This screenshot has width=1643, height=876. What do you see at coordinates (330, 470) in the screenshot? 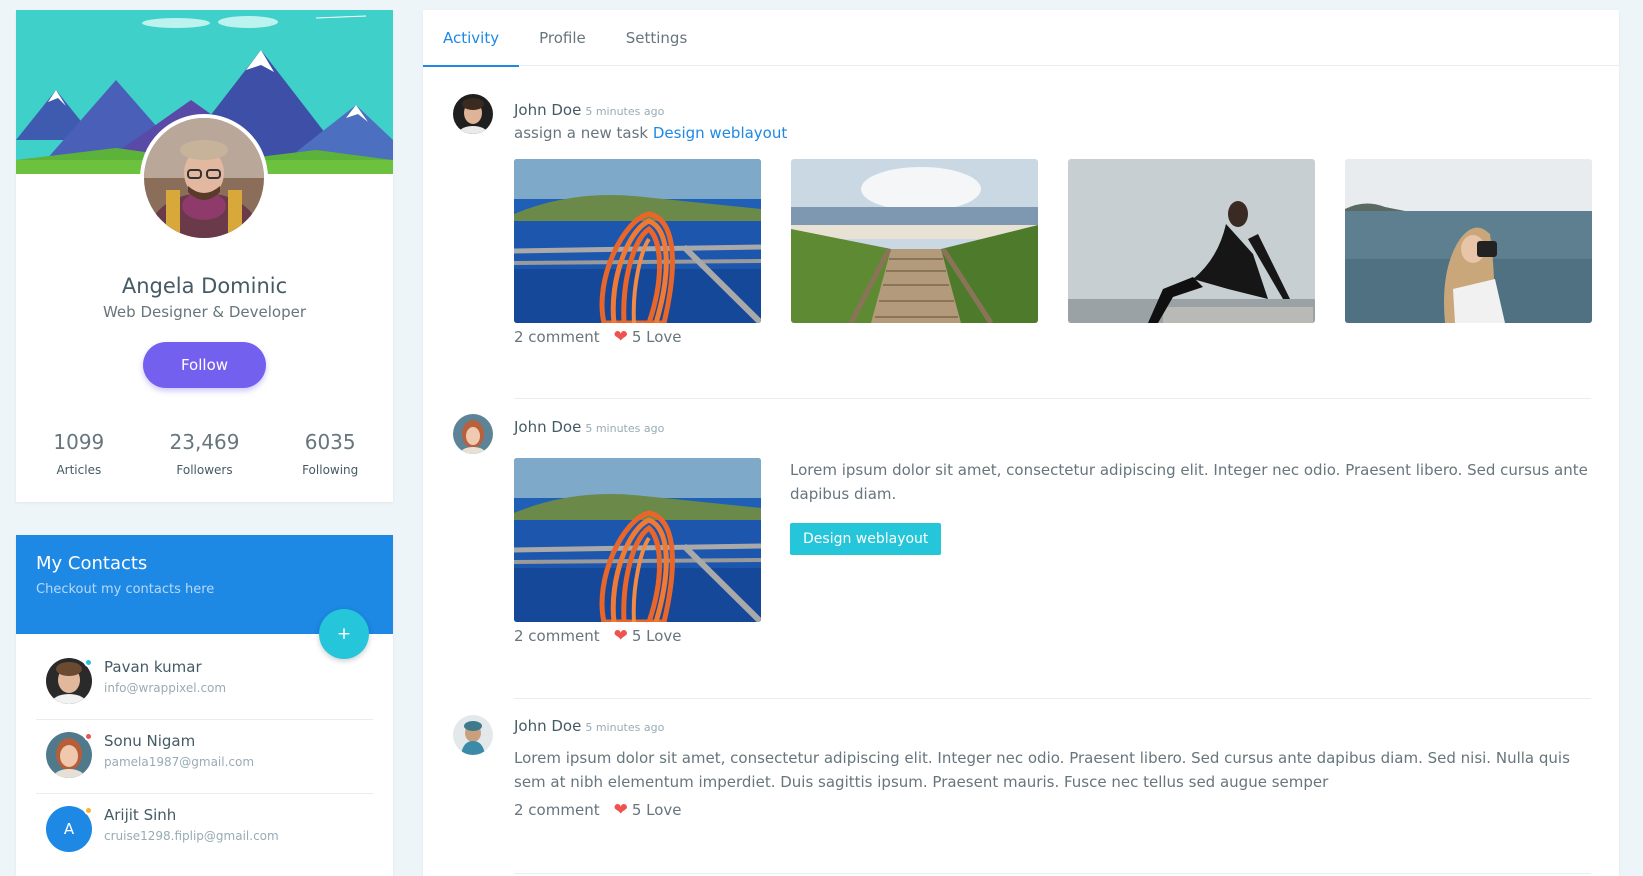
I see `stat-label: Following` at bounding box center [330, 470].